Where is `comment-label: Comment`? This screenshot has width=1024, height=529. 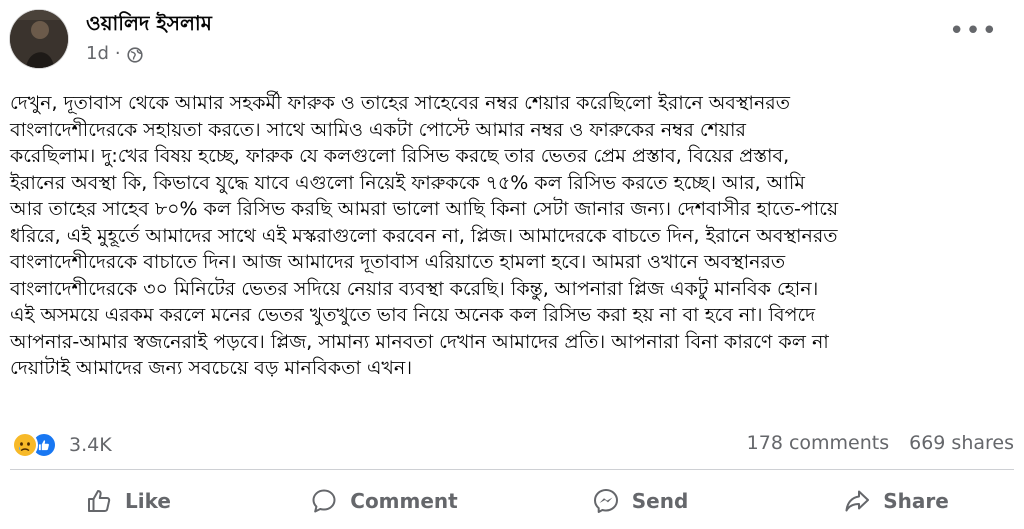 comment-label: Comment is located at coordinates (404, 501).